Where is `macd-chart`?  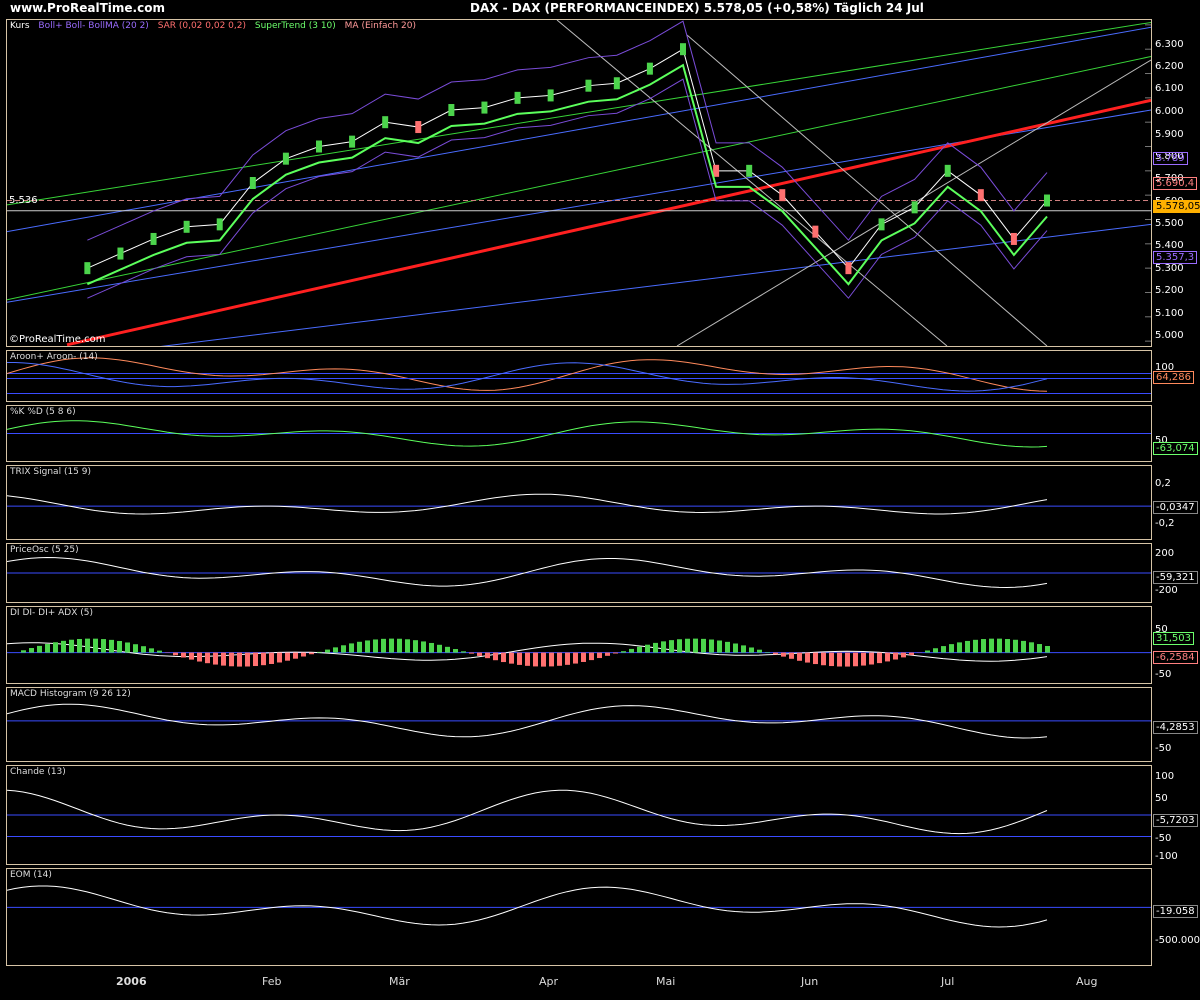
macd-chart is located at coordinates (579, 721).